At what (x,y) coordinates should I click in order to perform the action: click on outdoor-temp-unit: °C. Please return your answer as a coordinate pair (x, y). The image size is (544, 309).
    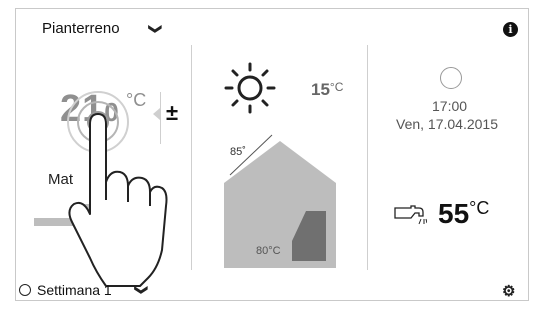
    Looking at the image, I should click on (336, 87).